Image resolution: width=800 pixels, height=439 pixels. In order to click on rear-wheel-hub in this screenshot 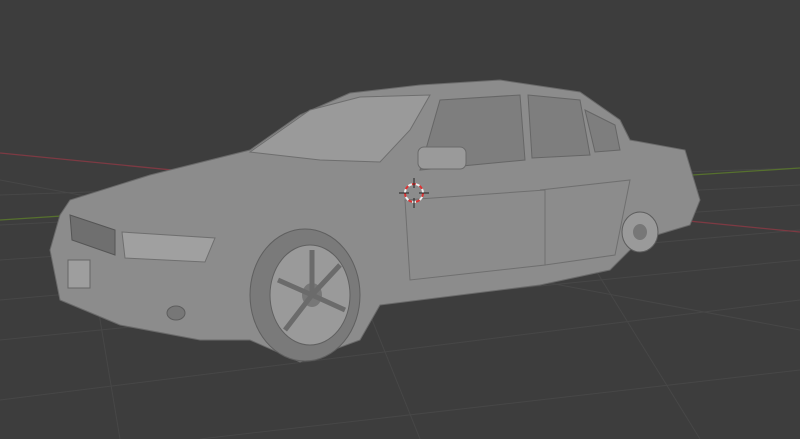, I will do `click(640, 232)`.